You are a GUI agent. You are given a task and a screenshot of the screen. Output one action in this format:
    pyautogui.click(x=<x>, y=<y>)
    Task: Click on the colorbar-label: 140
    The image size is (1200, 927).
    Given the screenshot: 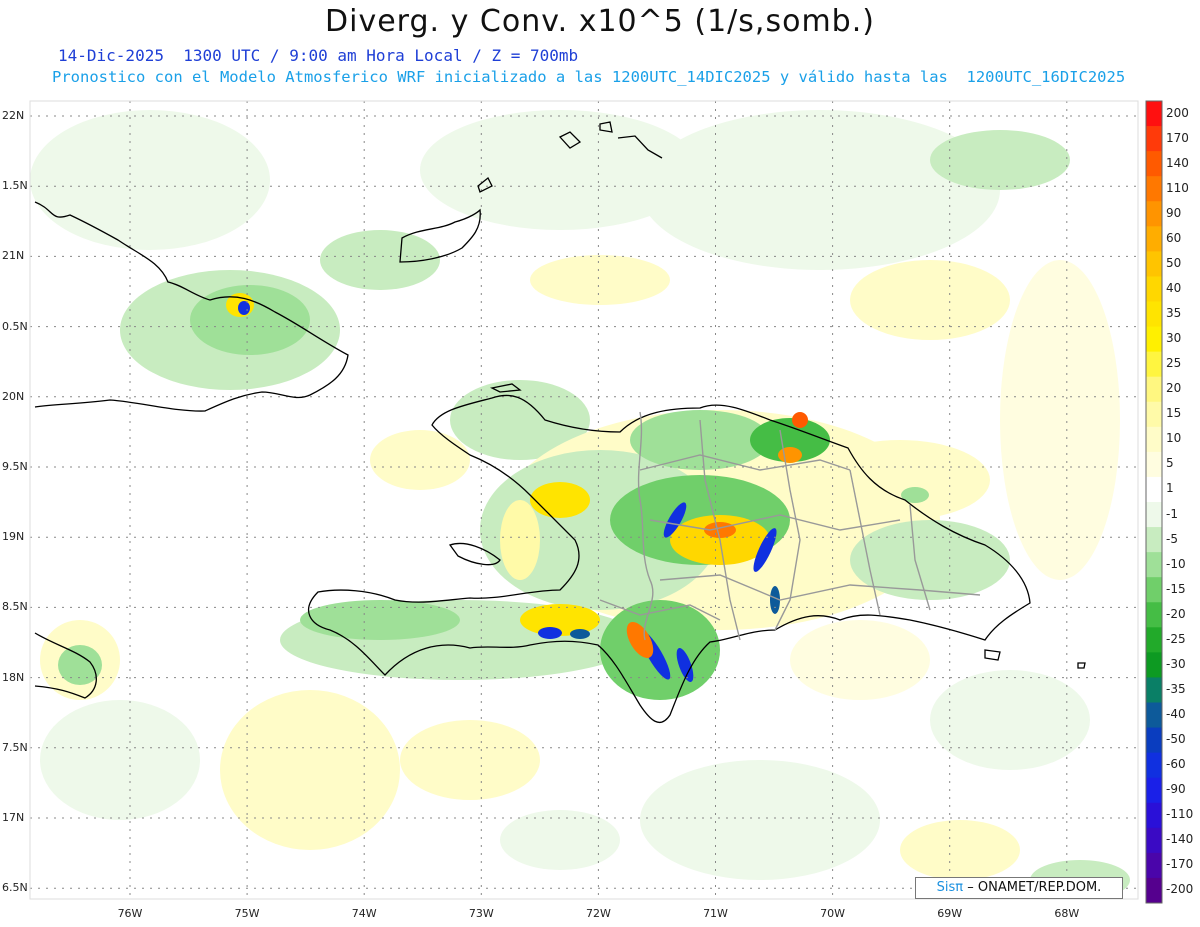 What is the action you would take?
    pyautogui.click(x=1177, y=162)
    